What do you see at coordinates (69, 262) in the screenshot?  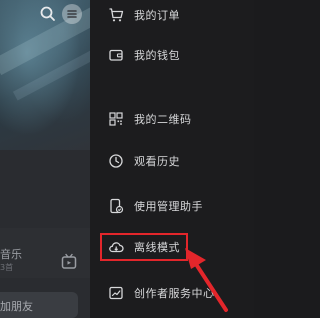 I see `tv-icon` at bounding box center [69, 262].